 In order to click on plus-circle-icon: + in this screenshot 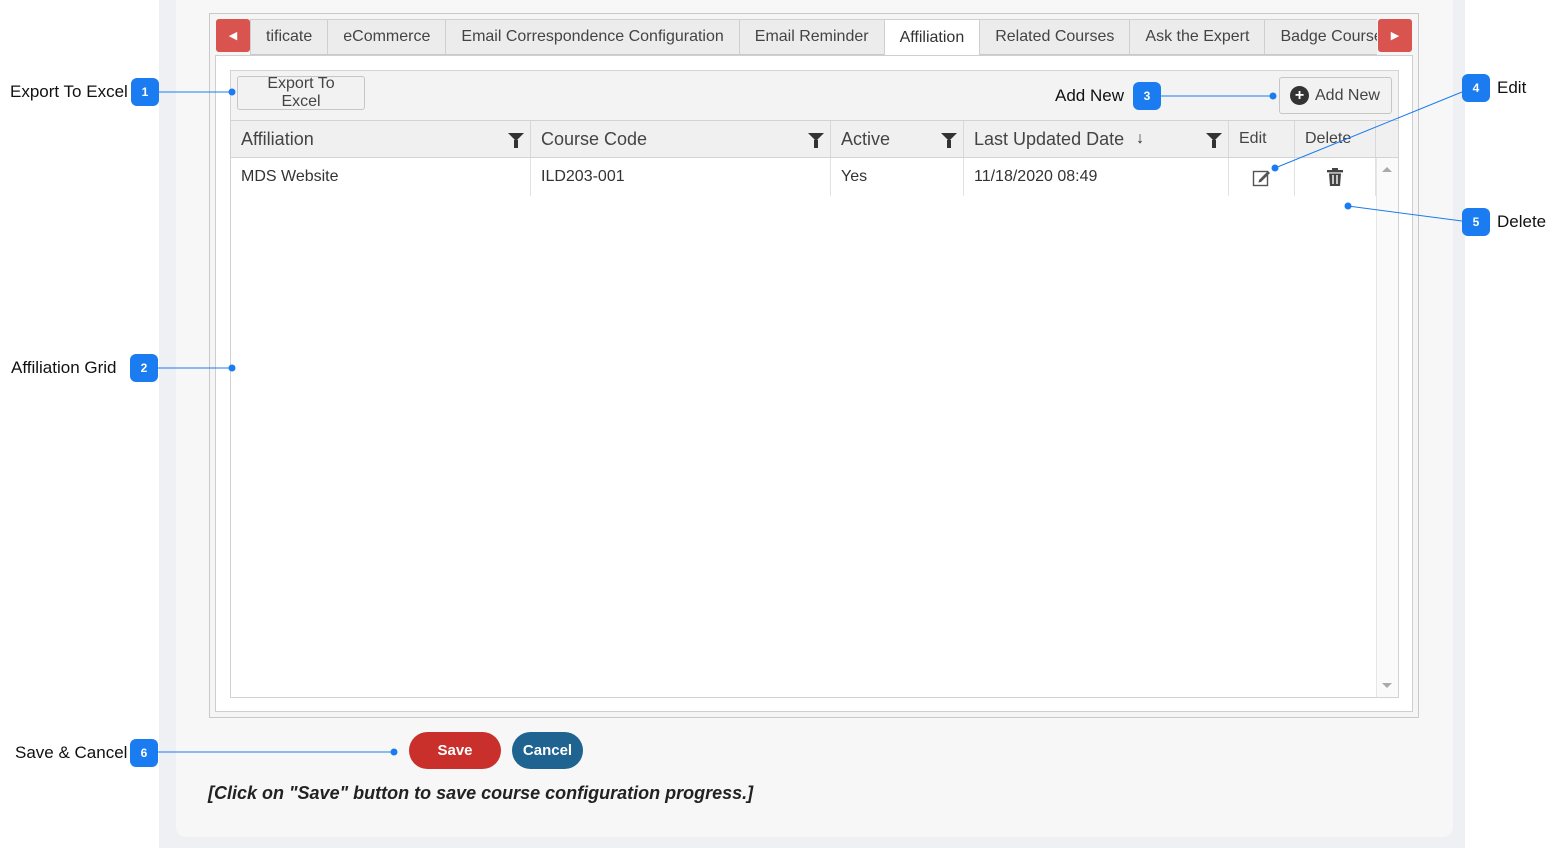, I will do `click(1299, 95)`.